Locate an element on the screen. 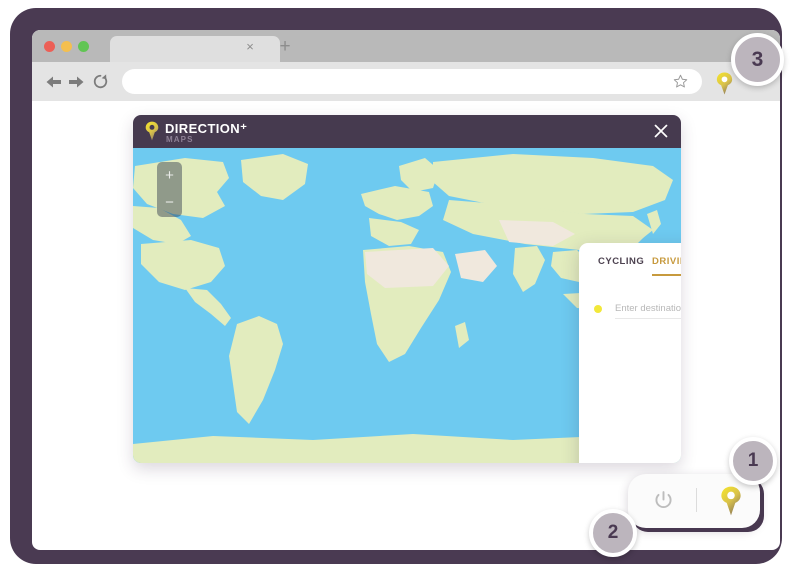 The image size is (802, 580). address-bar is located at coordinates (412, 81).